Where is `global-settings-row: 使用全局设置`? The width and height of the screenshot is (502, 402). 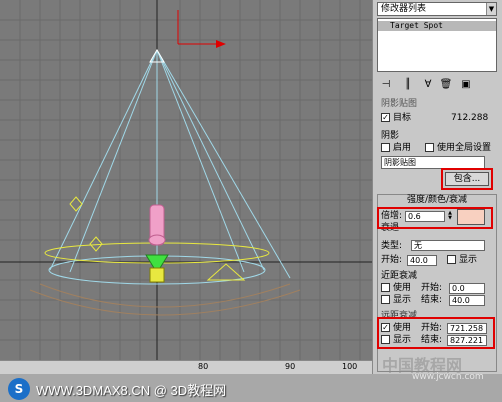 global-settings-row: 使用全局设置 is located at coordinates (458, 148).